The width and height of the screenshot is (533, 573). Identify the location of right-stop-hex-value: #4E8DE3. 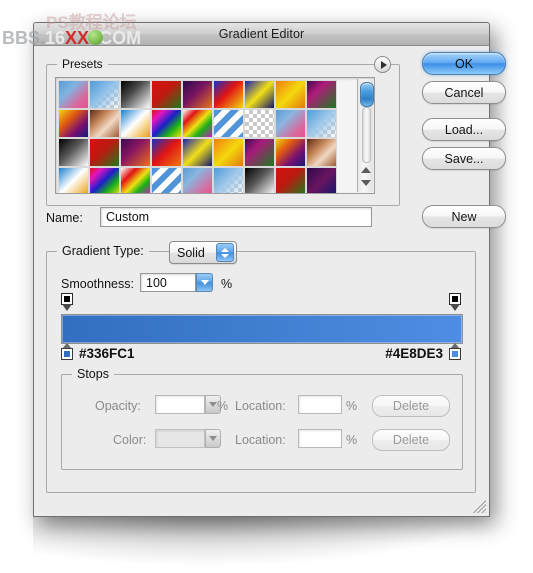
(414, 353).